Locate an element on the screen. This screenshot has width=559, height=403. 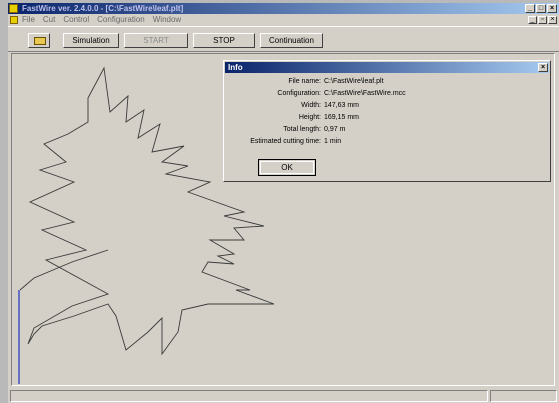
configuration-value: C:\FastWire\FastWire.mcc is located at coordinates (365, 93).